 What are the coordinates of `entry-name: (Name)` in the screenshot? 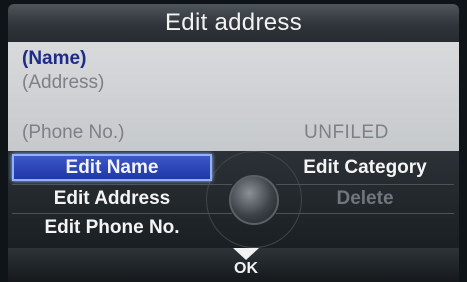 It's located at (54, 58).